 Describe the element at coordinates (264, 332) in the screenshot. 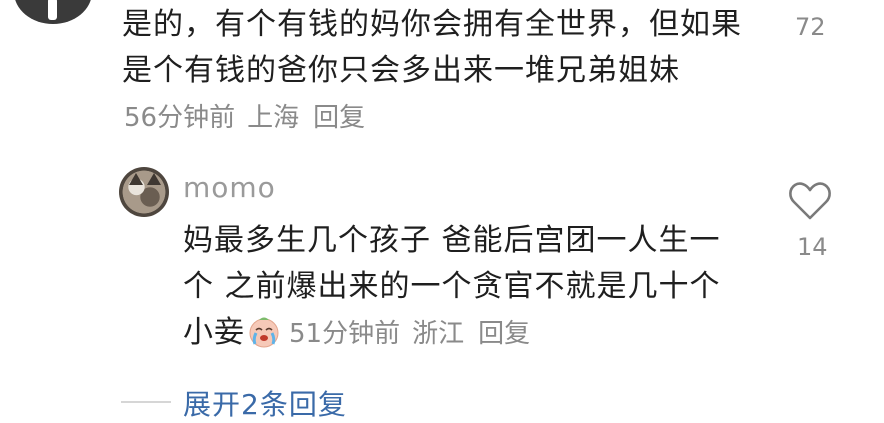

I see `crying-face-emoji-icon` at that location.